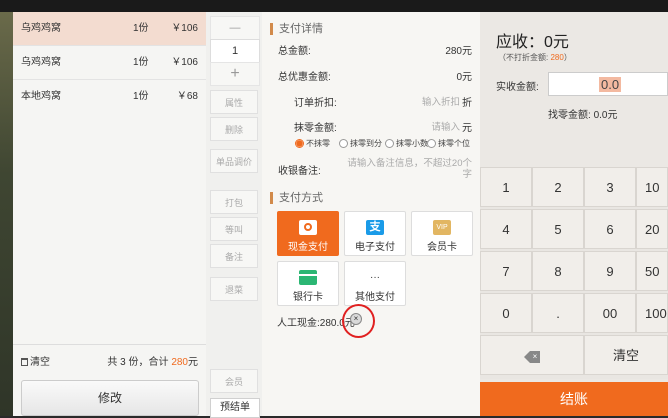  Describe the element at coordinates (235, 28) in the screenshot. I see `decrease-qty-button: —` at that location.